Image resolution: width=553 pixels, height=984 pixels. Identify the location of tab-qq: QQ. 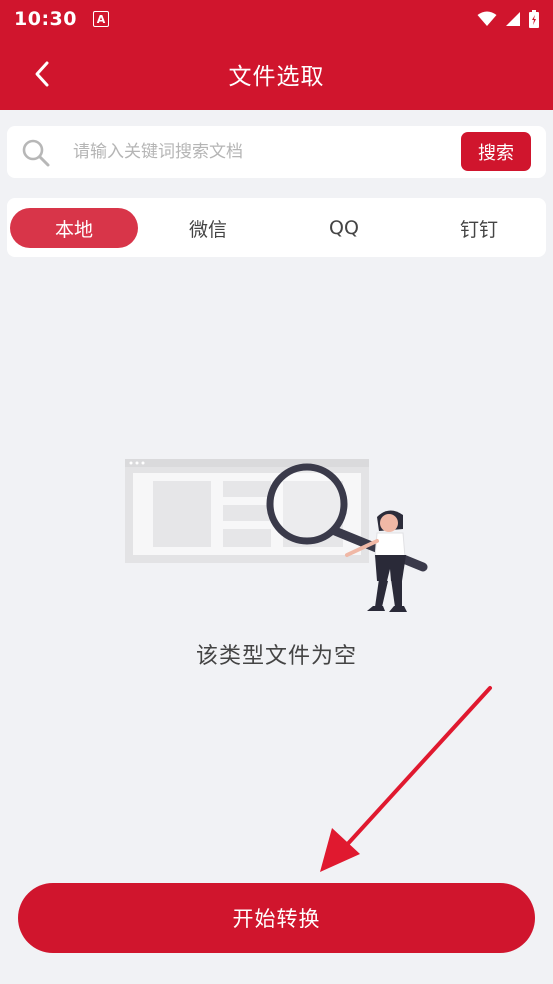
(344, 228).